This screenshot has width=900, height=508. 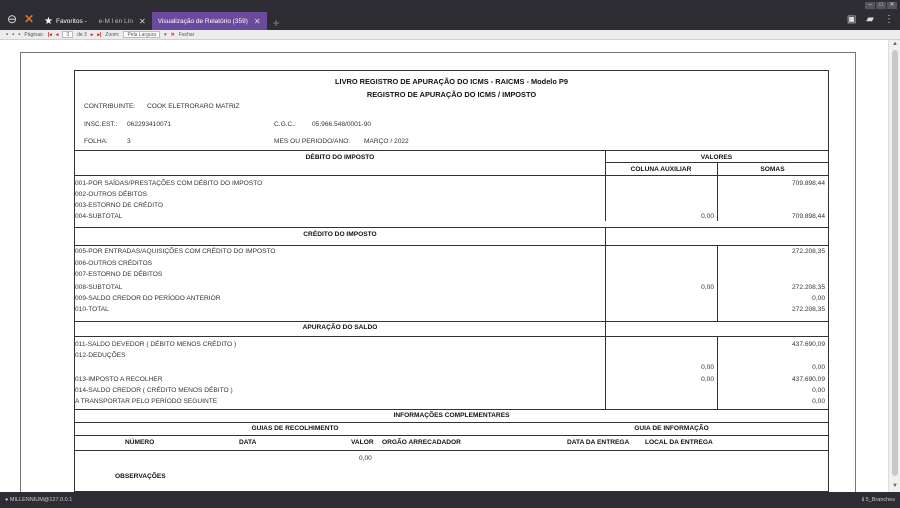 I want to click on col-local-entrega: LOCAL DA ENTREGA, so click(x=679, y=442).